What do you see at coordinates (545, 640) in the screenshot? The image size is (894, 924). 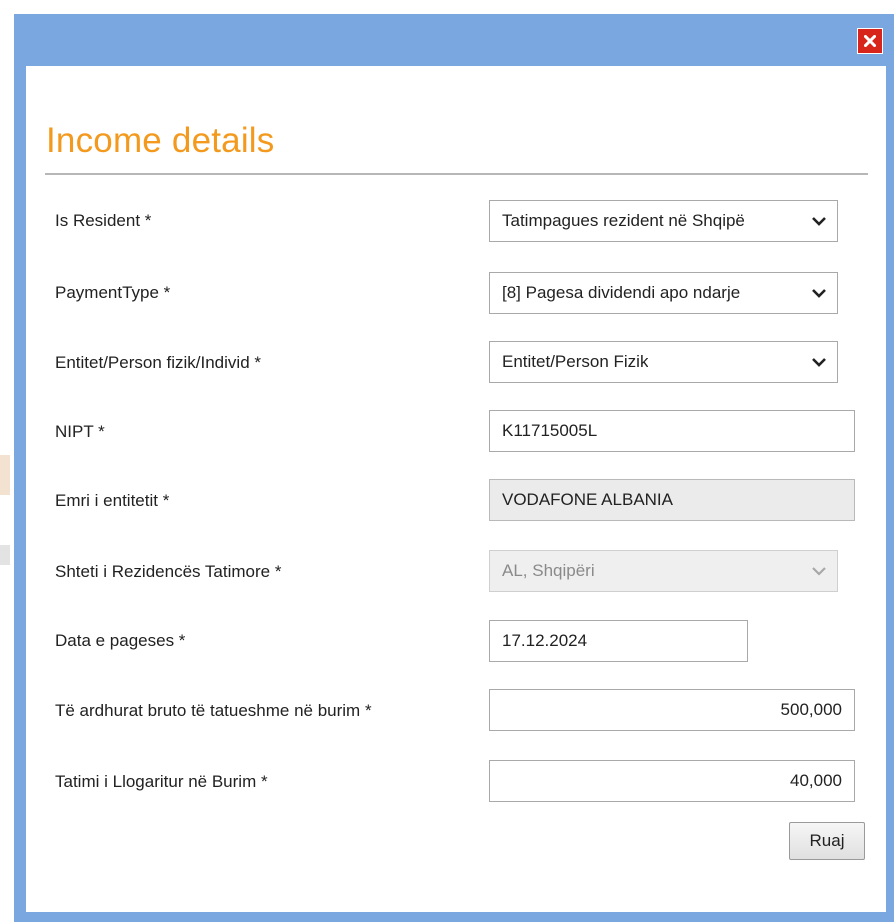 I see `payment-date-value: 17.12.2024` at bounding box center [545, 640].